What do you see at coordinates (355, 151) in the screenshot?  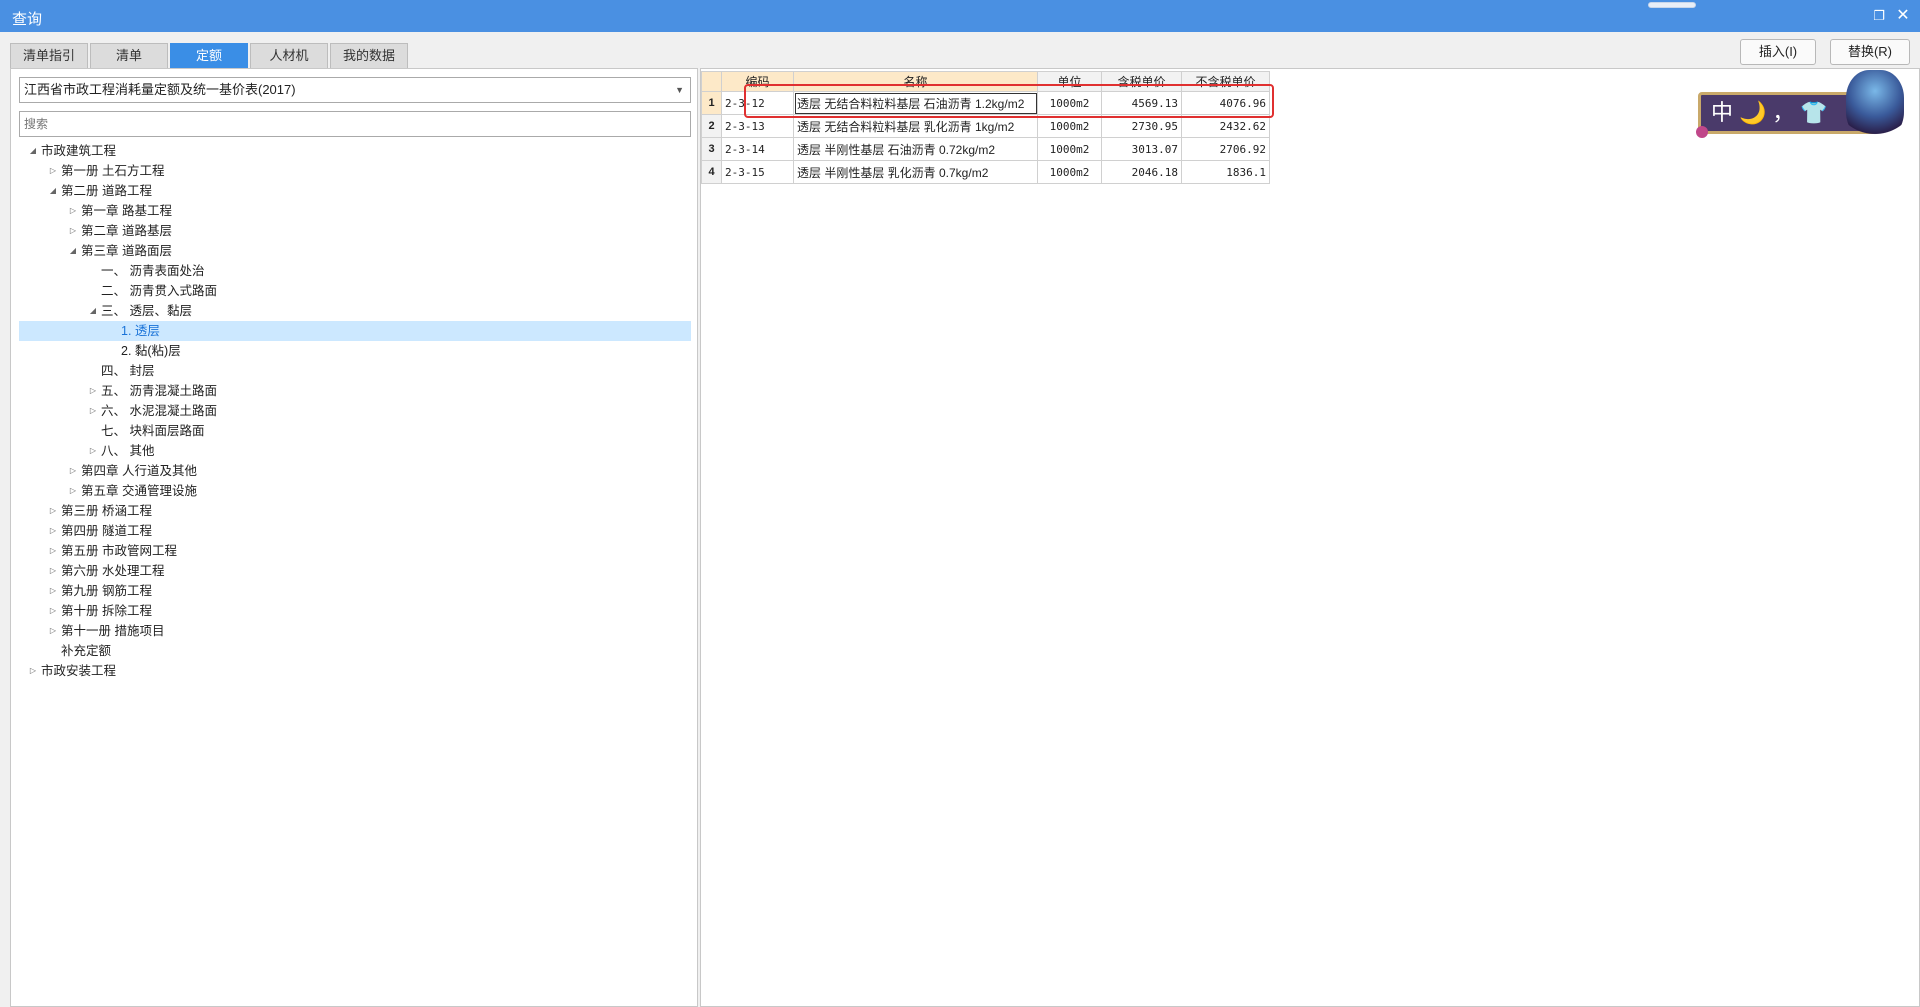 I see `tree-item: ◢ 市政建筑工程` at bounding box center [355, 151].